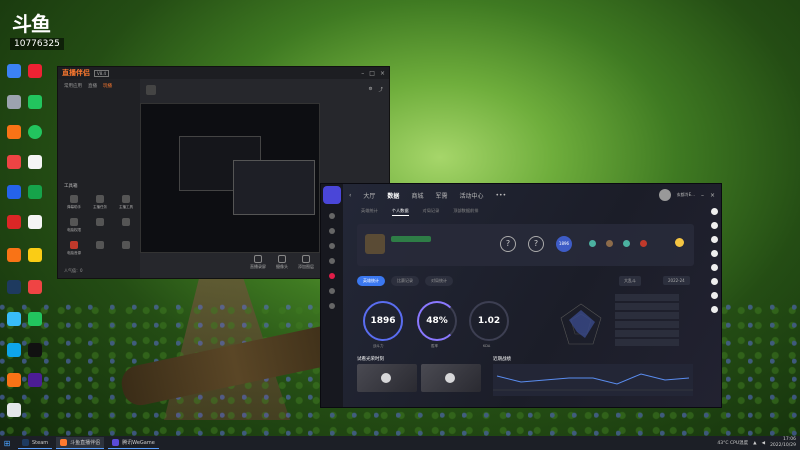 The width and height of the screenshot is (800, 450). Describe the element at coordinates (282, 262) in the screenshot. I see `action-camera: 摄像头` at that location.